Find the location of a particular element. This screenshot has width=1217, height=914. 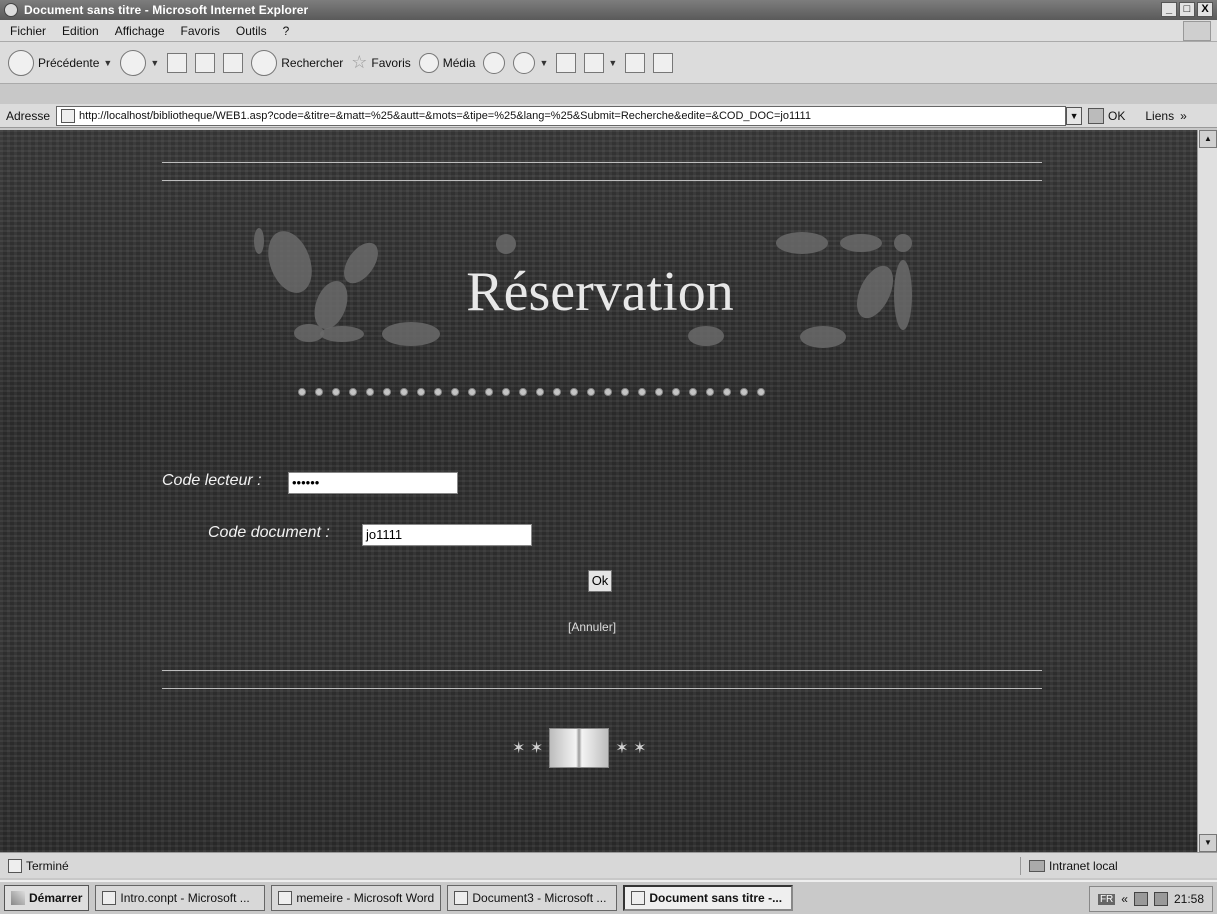

back-button: Précédente ▼ is located at coordinates (60, 62).